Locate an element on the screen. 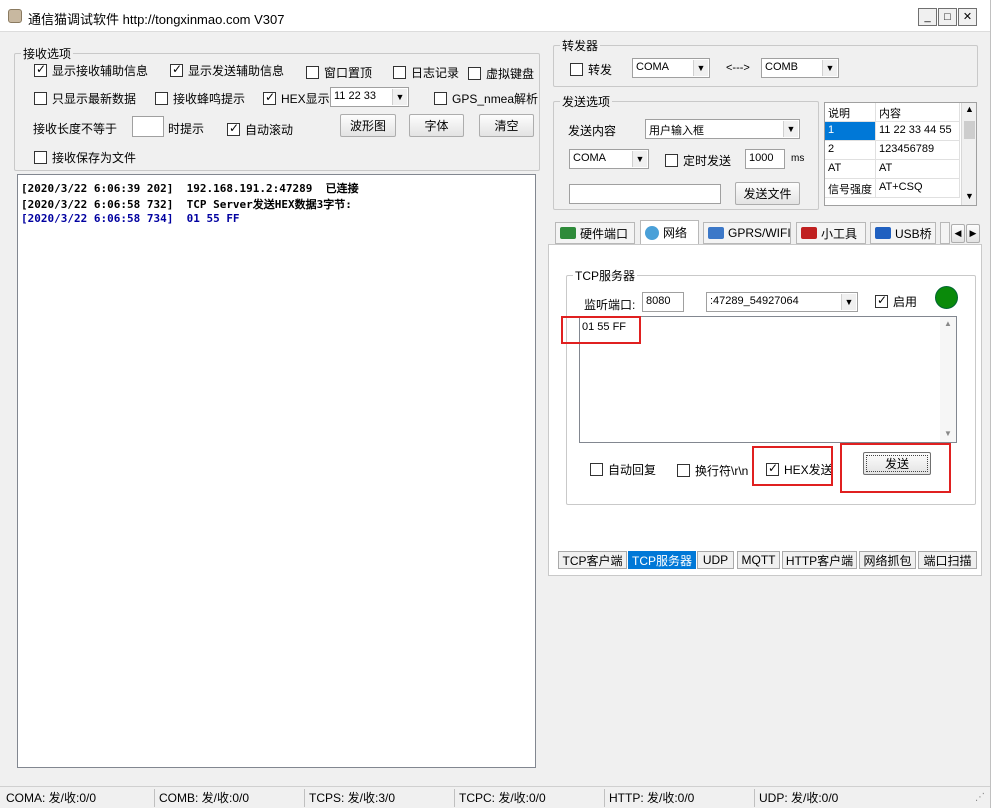 This screenshot has width=997, height=808. tab-udp: UDP is located at coordinates (715, 560).